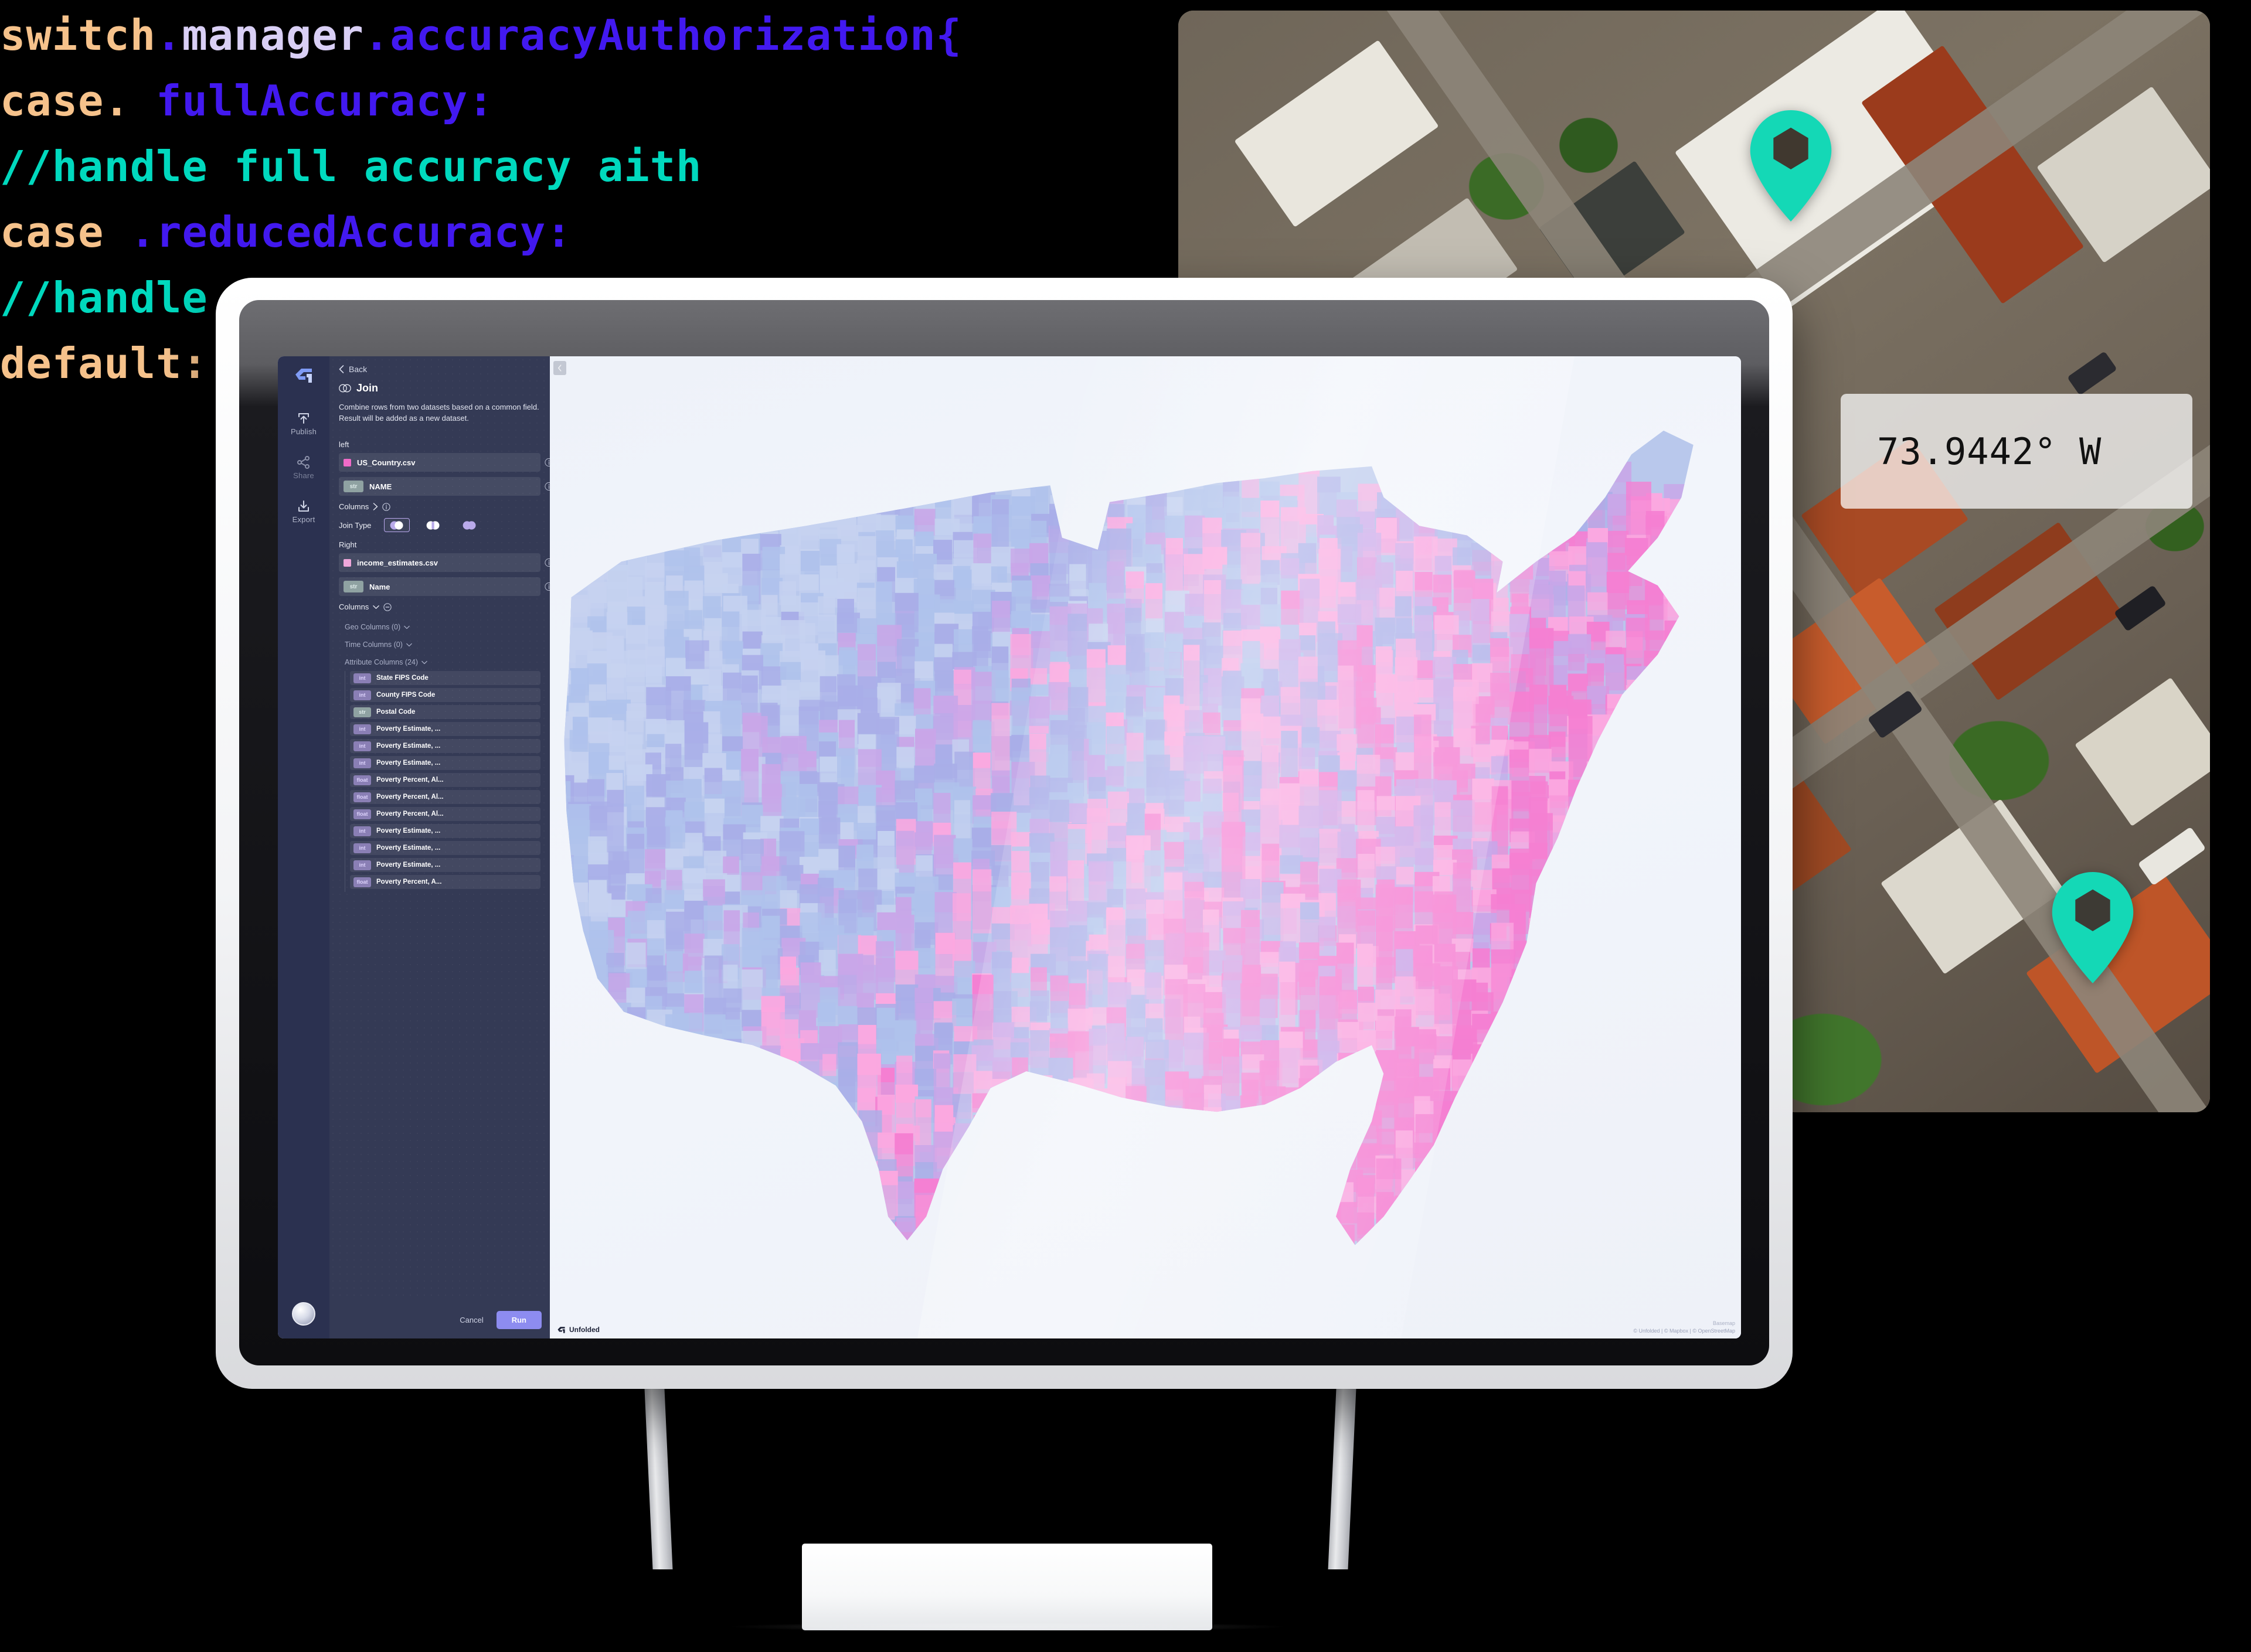  What do you see at coordinates (445, 695) in the screenshot?
I see `column-row: int County FIPS Code` at bounding box center [445, 695].